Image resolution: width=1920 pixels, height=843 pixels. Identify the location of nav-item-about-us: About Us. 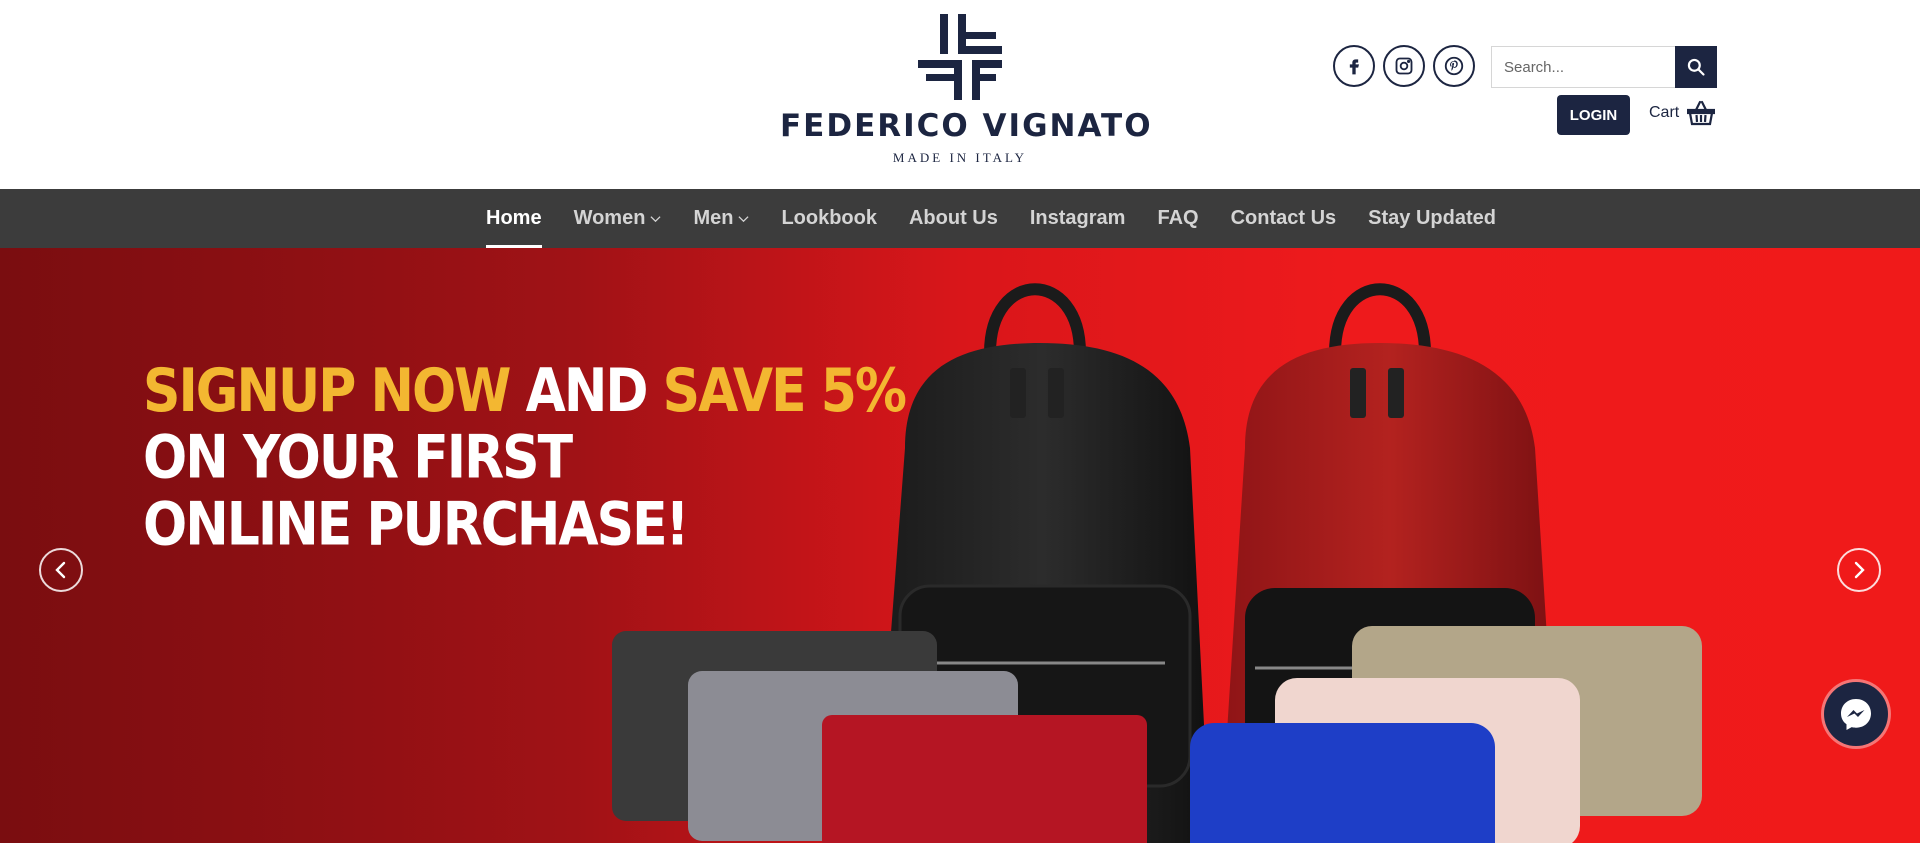
(953, 218).